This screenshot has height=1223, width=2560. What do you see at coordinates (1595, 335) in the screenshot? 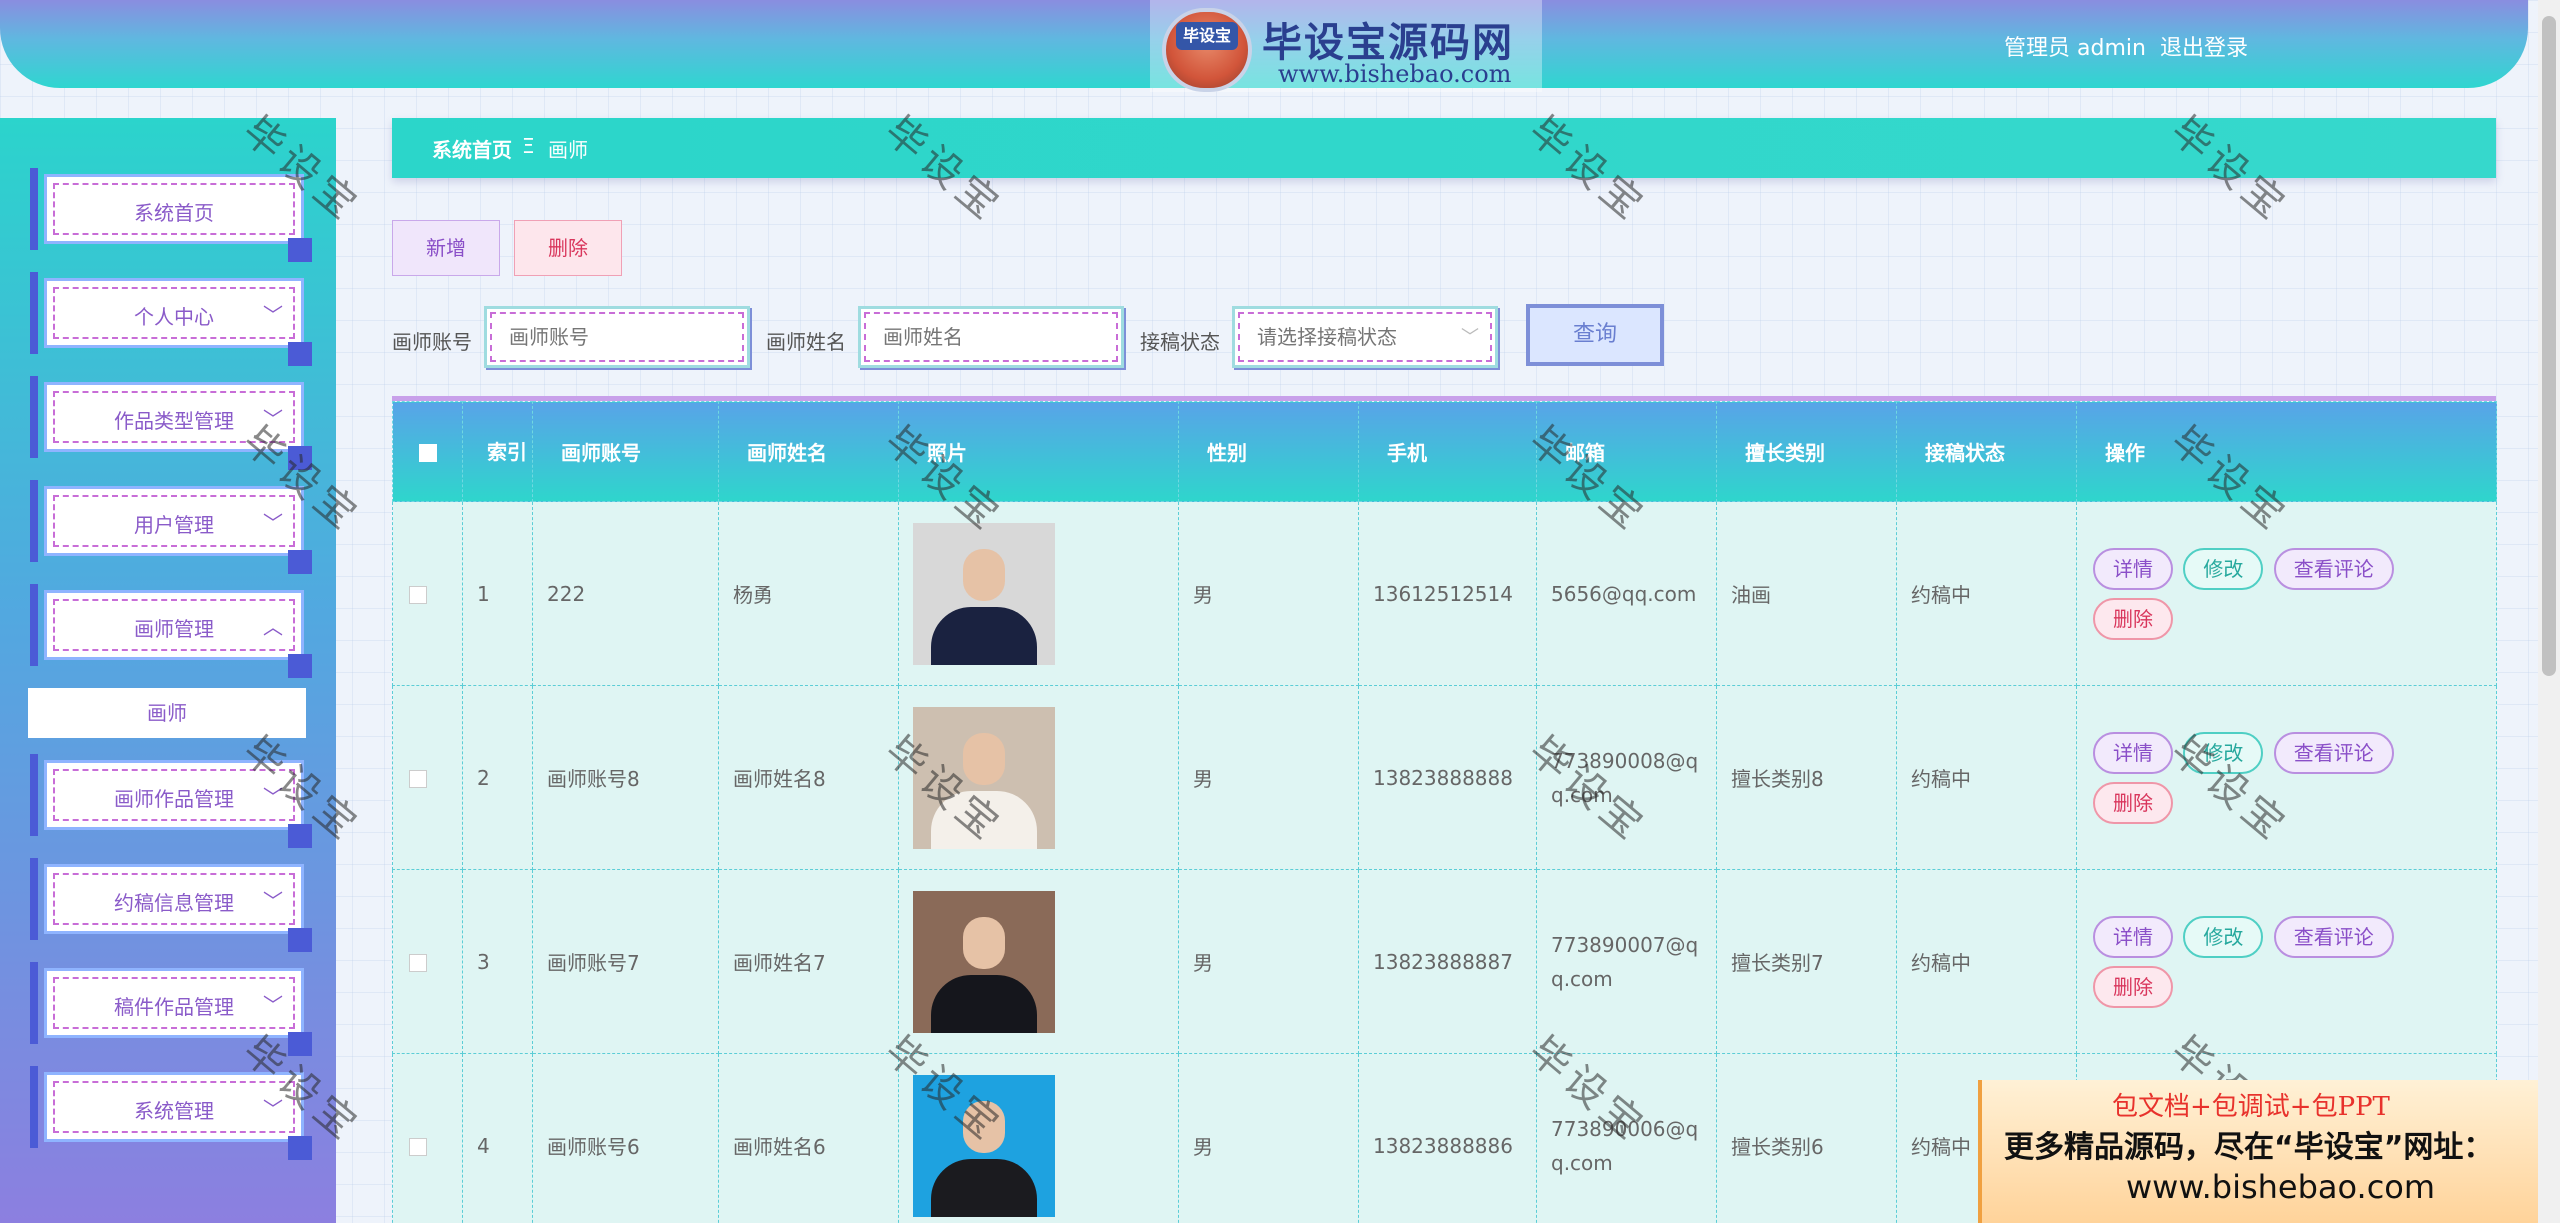
I see `query-button: 查询` at bounding box center [1595, 335].